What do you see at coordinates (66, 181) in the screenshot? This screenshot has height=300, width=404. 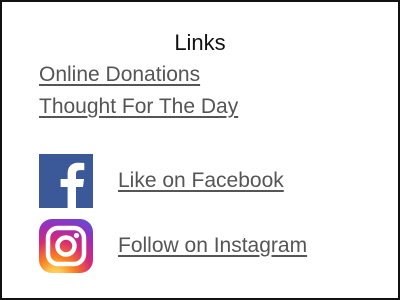 I see `facebook-icon` at bounding box center [66, 181].